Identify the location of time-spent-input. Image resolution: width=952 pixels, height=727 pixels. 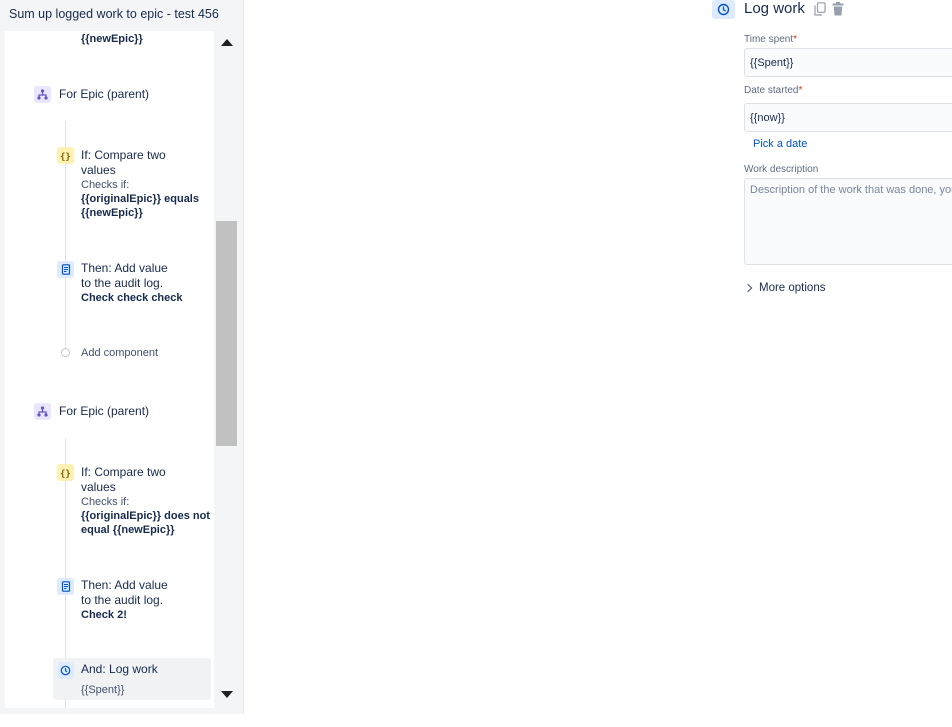
(848, 62).